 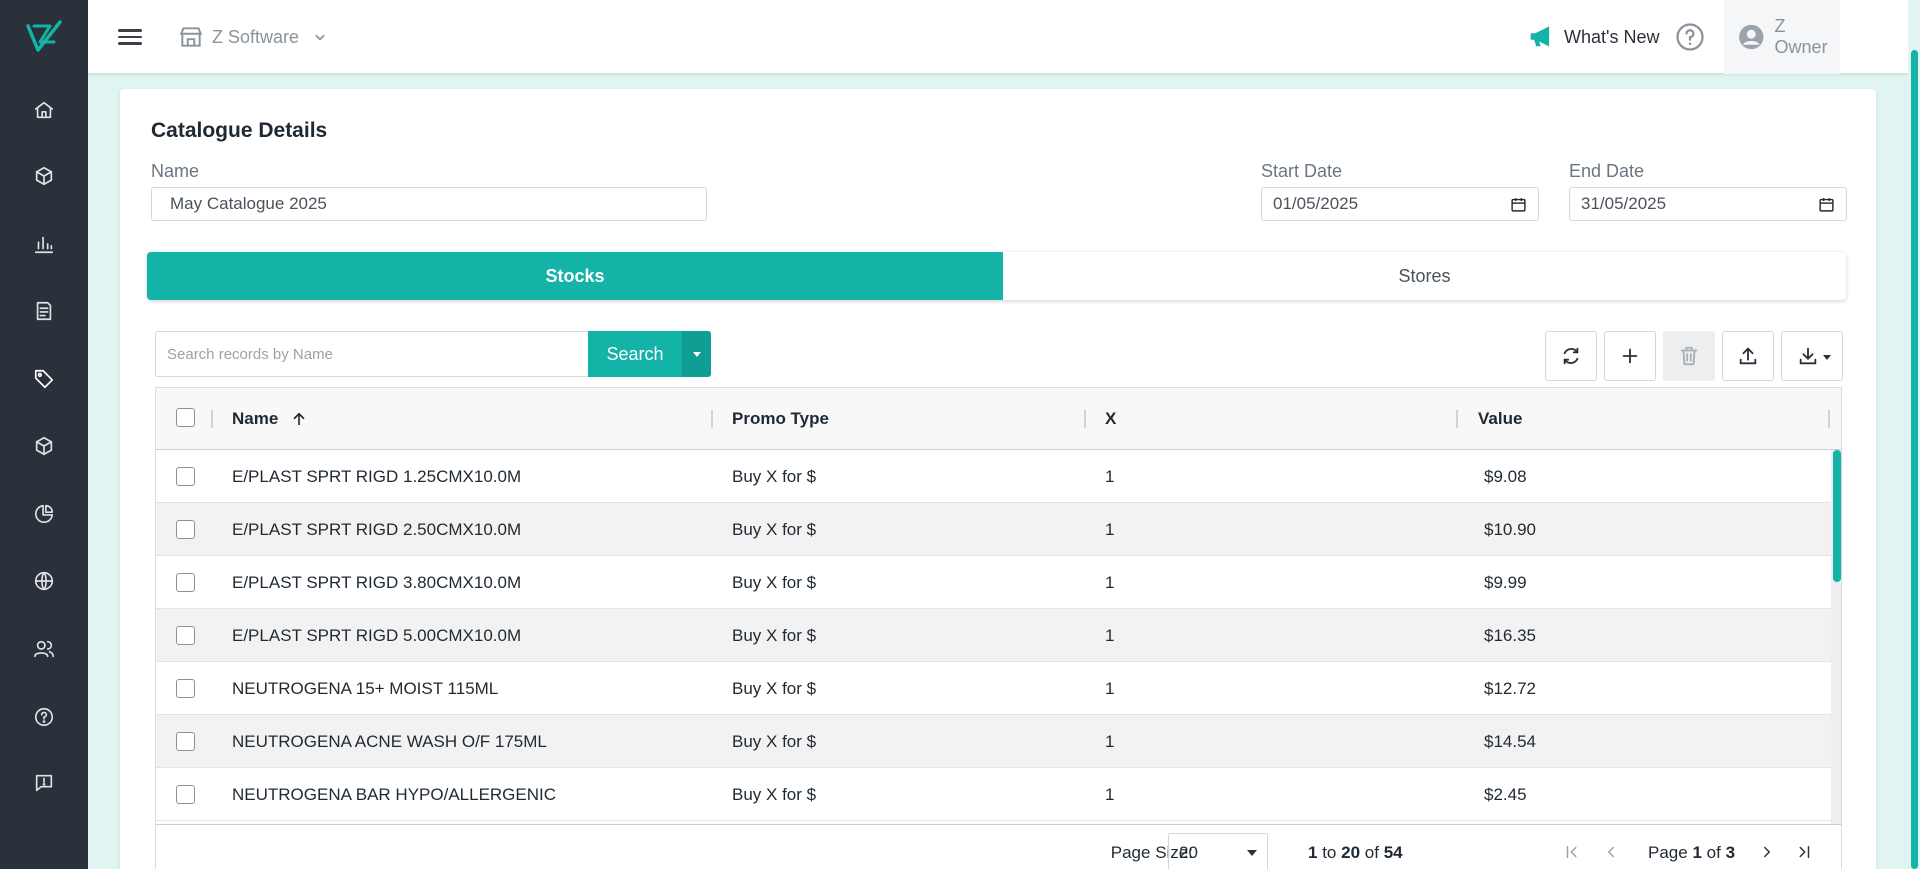 What do you see at coordinates (1748, 356) in the screenshot?
I see `upload-button` at bounding box center [1748, 356].